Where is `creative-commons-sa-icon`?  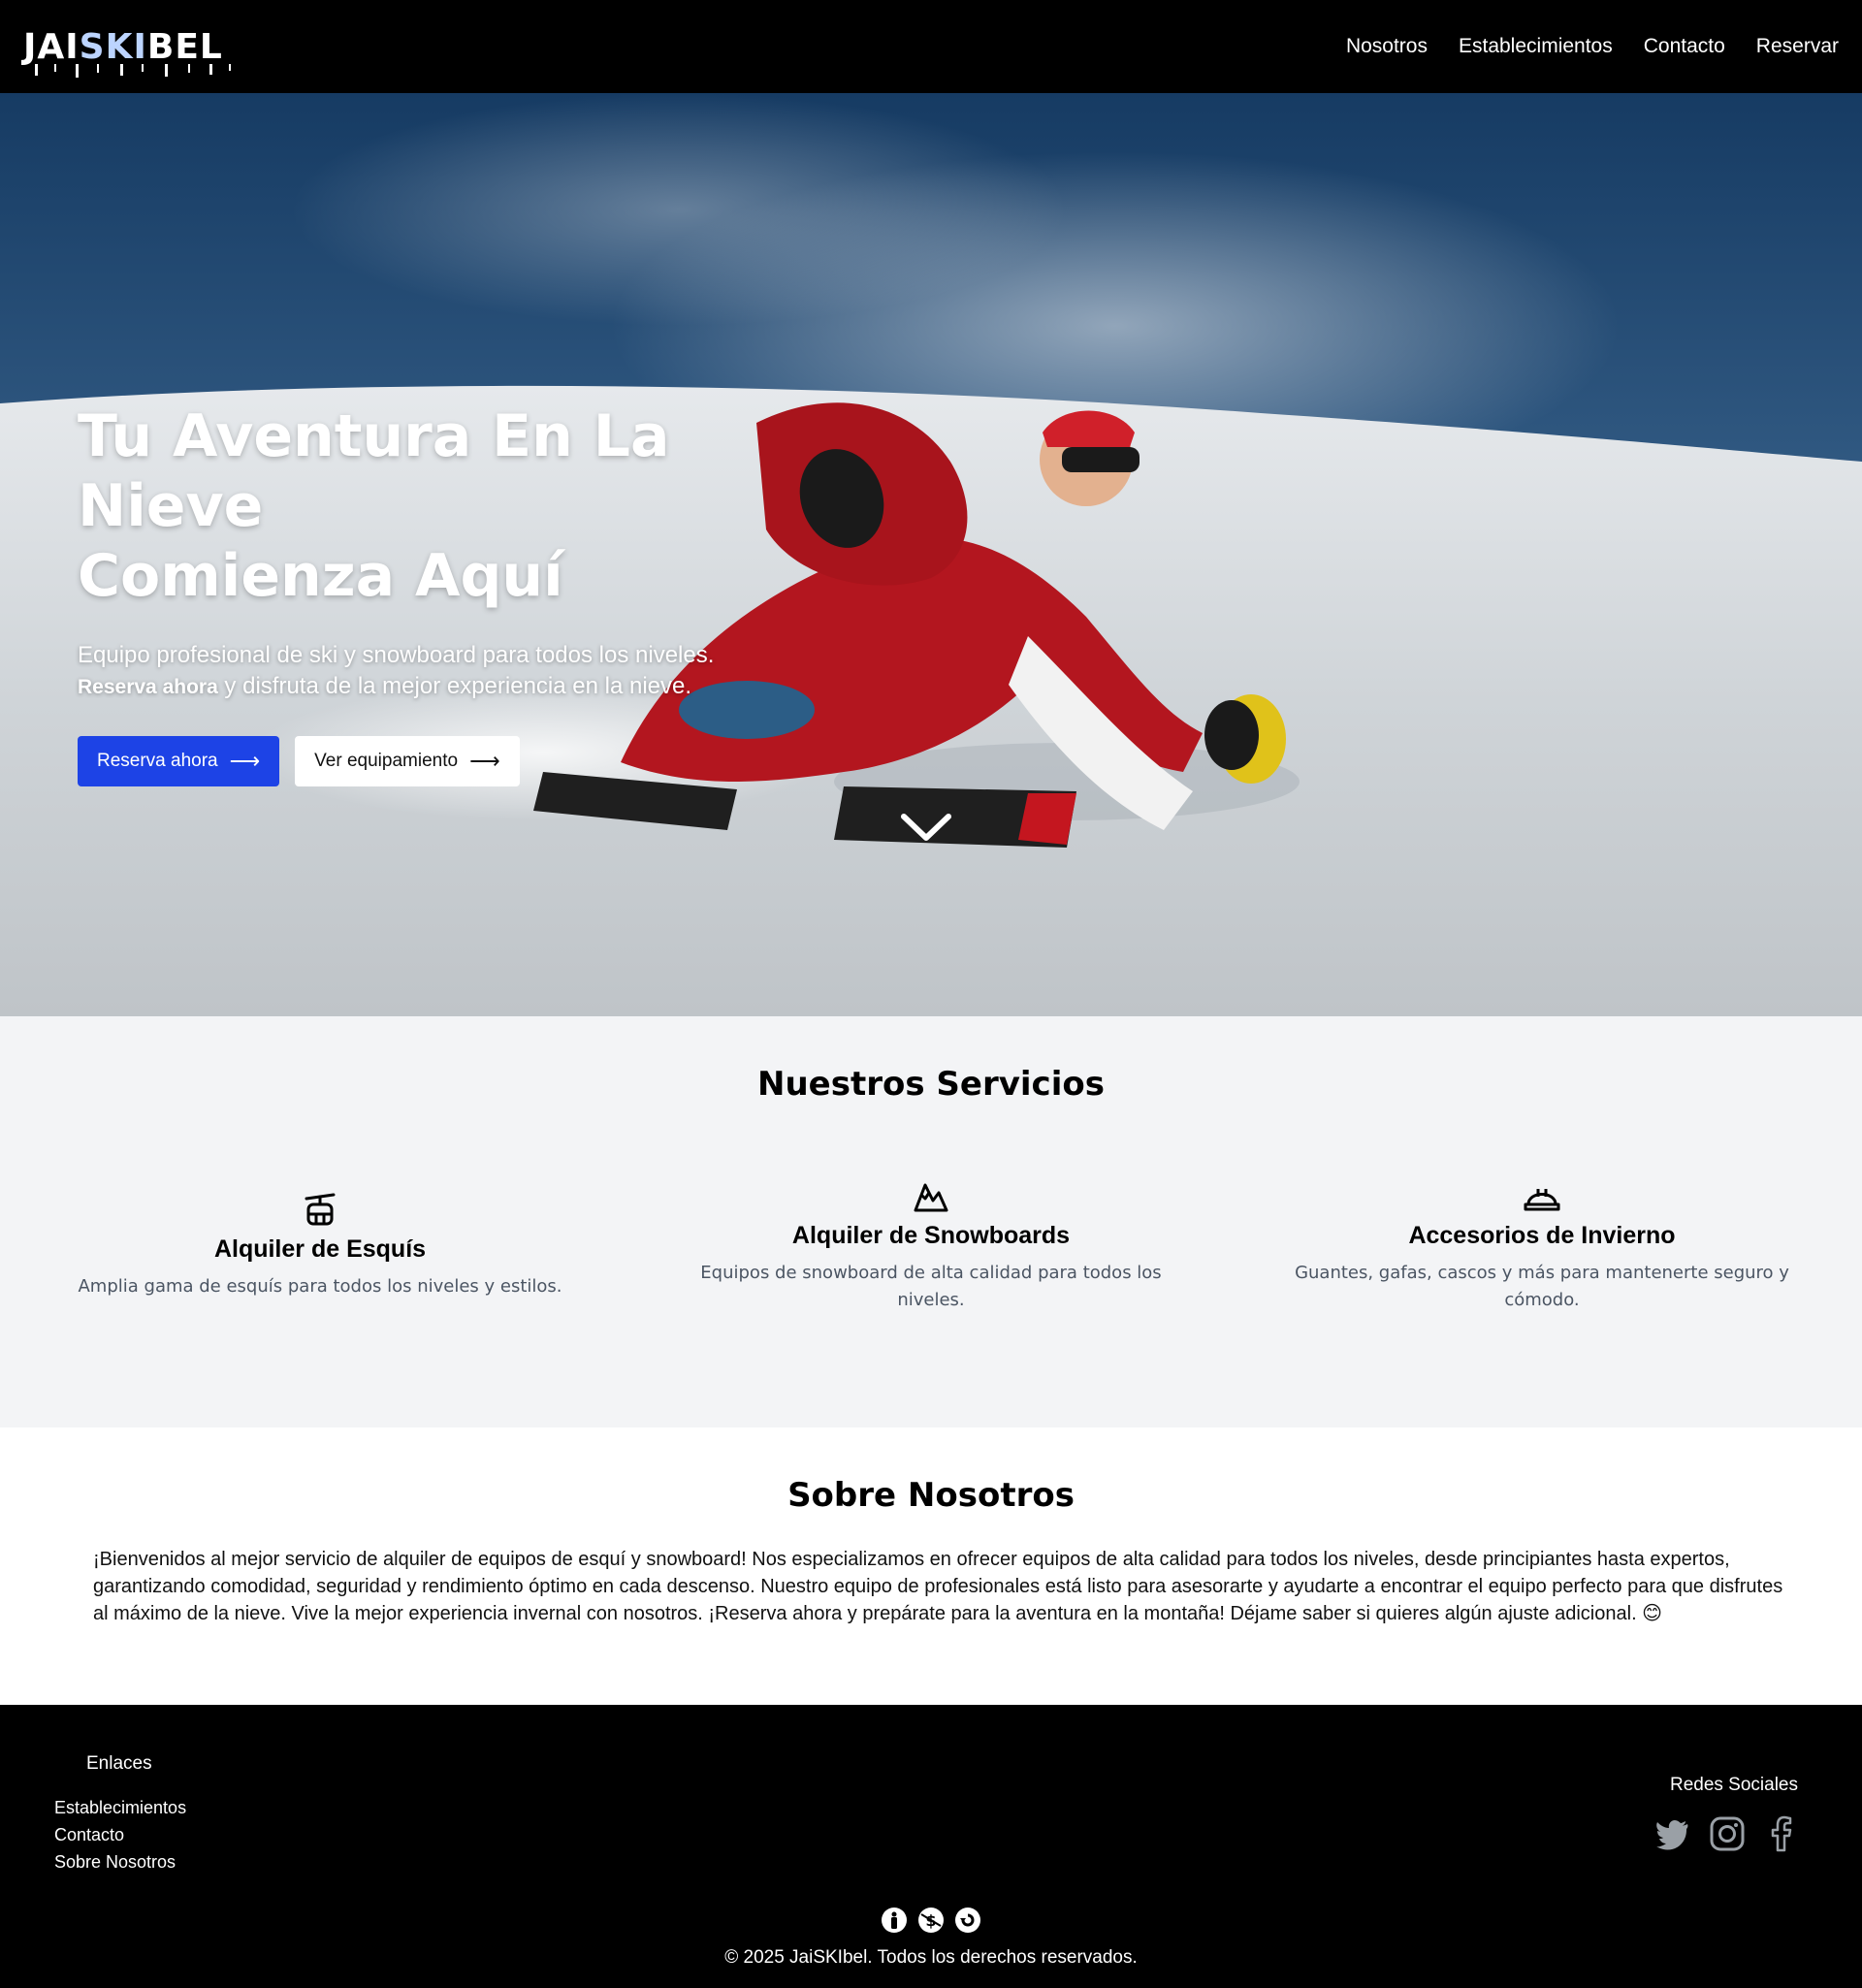
creative-commons-sa-icon is located at coordinates (968, 1920).